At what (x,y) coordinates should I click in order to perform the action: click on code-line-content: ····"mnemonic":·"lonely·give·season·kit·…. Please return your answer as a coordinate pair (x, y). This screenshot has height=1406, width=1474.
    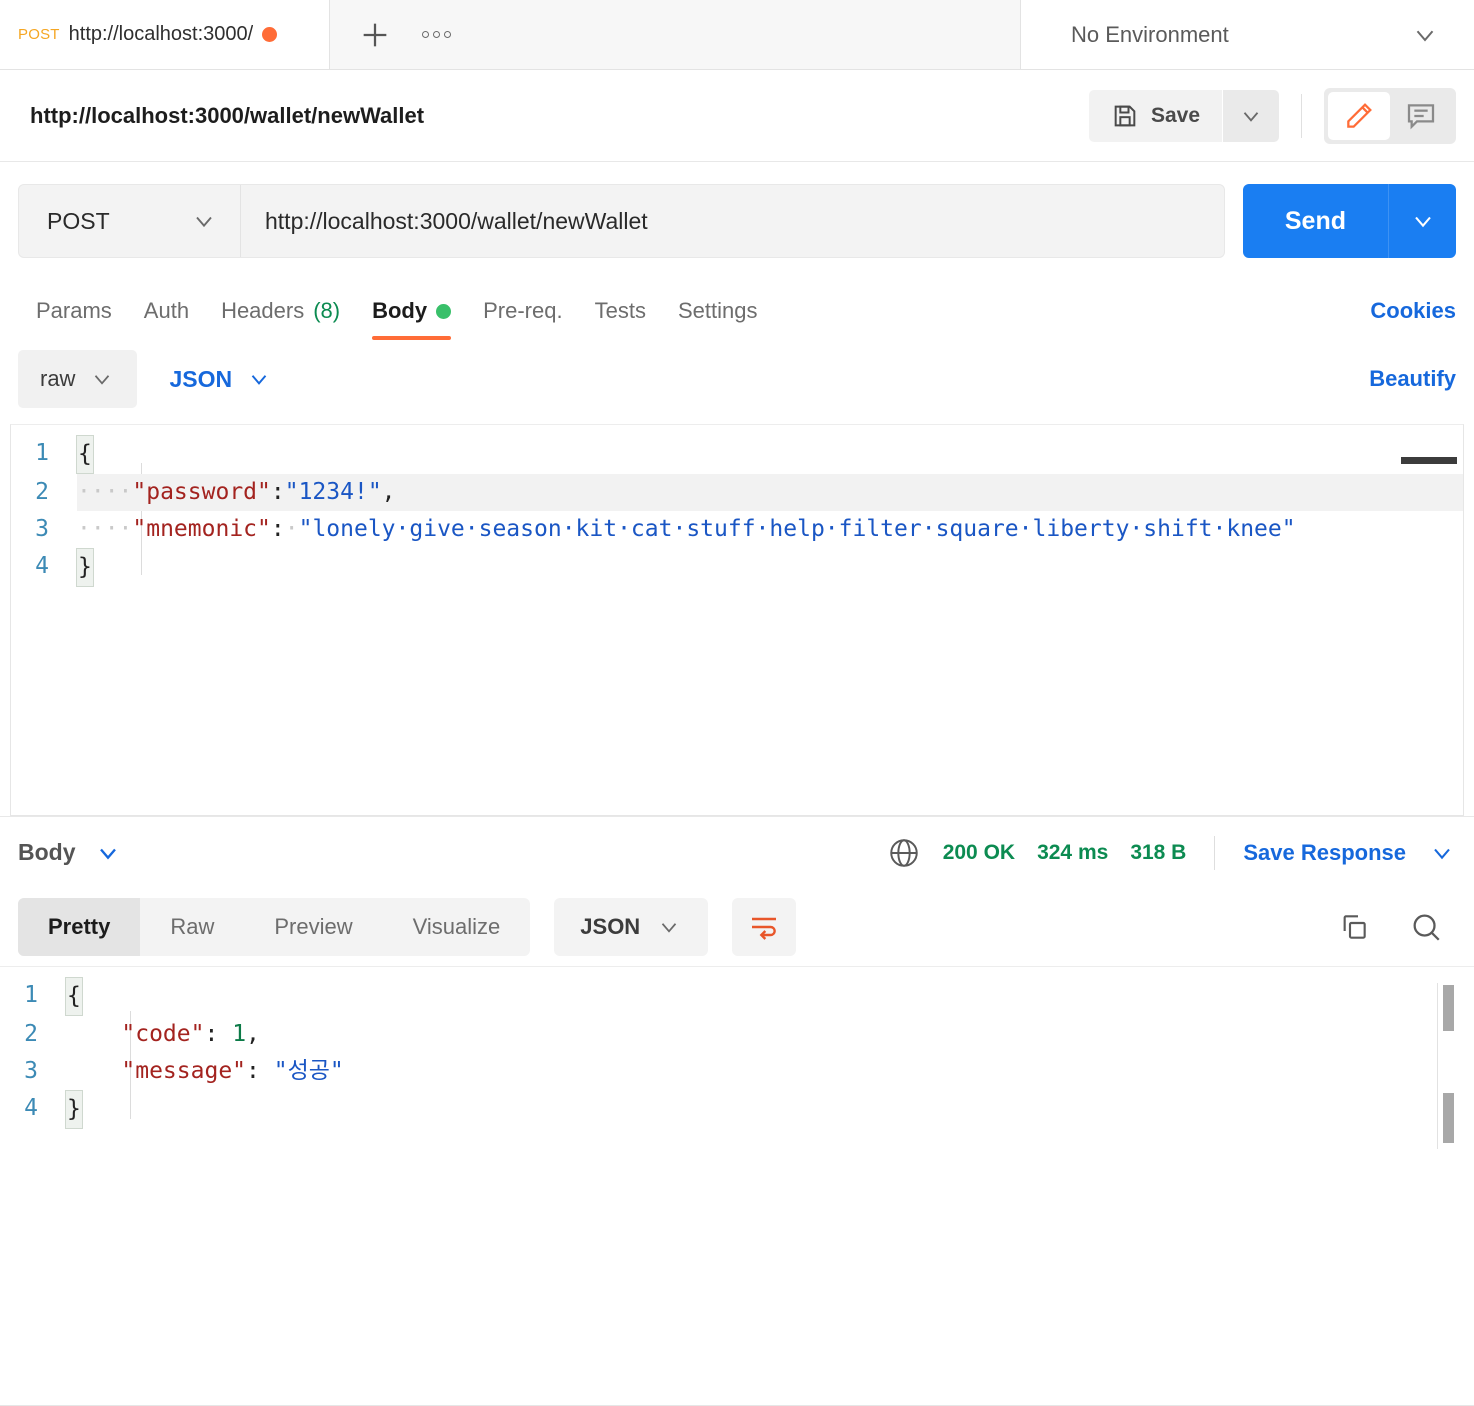
    Looking at the image, I should click on (770, 529).